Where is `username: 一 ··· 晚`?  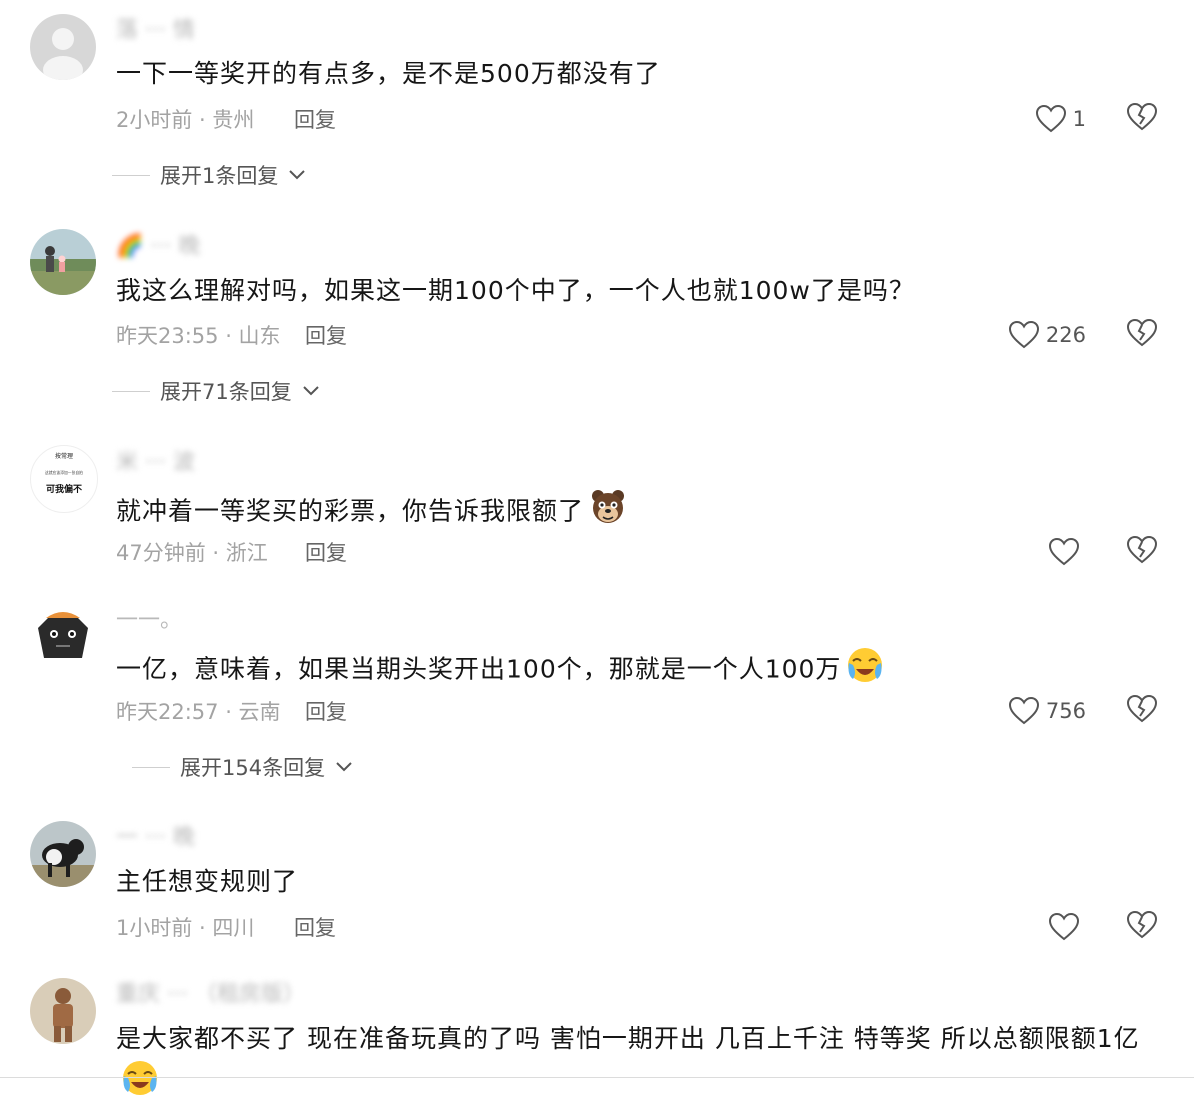 username: 一 ··· 晚 is located at coordinates (155, 838).